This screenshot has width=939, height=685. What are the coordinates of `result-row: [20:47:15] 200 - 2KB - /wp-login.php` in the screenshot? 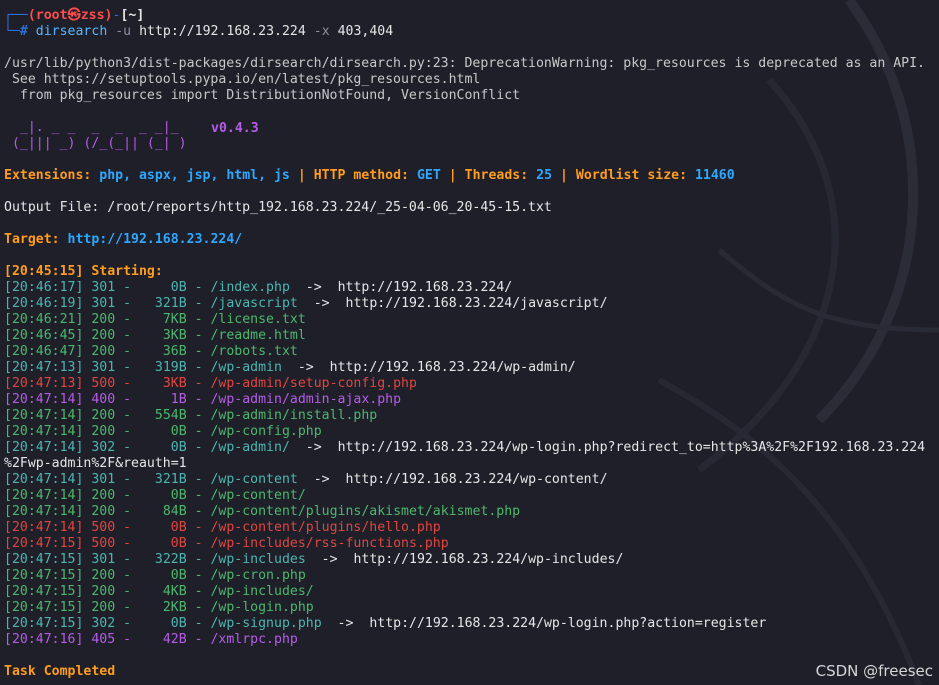 It's located at (159, 608).